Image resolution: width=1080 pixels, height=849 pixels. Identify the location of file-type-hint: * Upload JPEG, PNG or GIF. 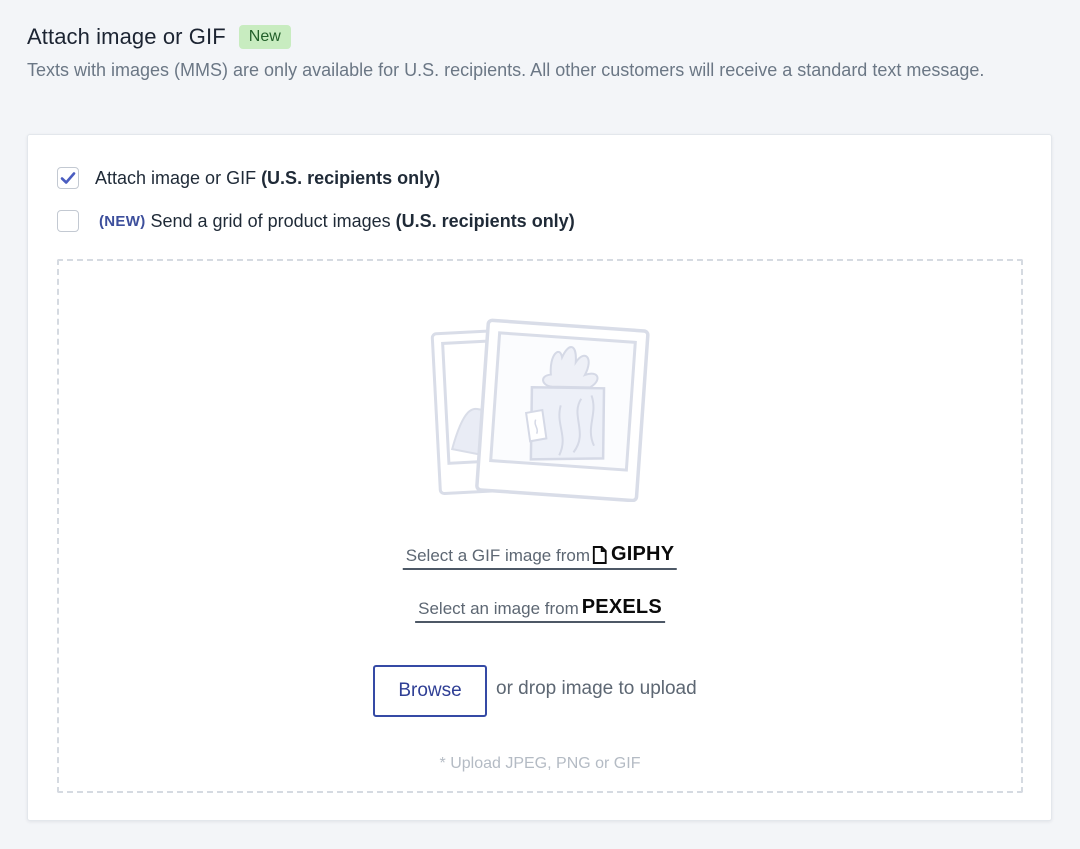
(540, 763).